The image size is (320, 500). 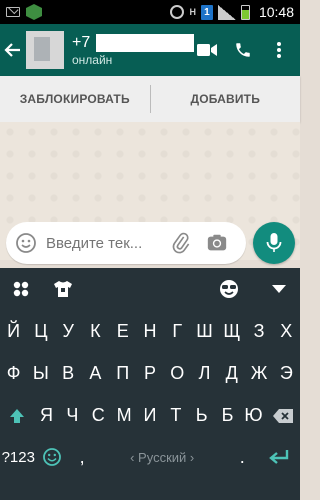 I want to click on network-type: H, so click(x=192, y=11).